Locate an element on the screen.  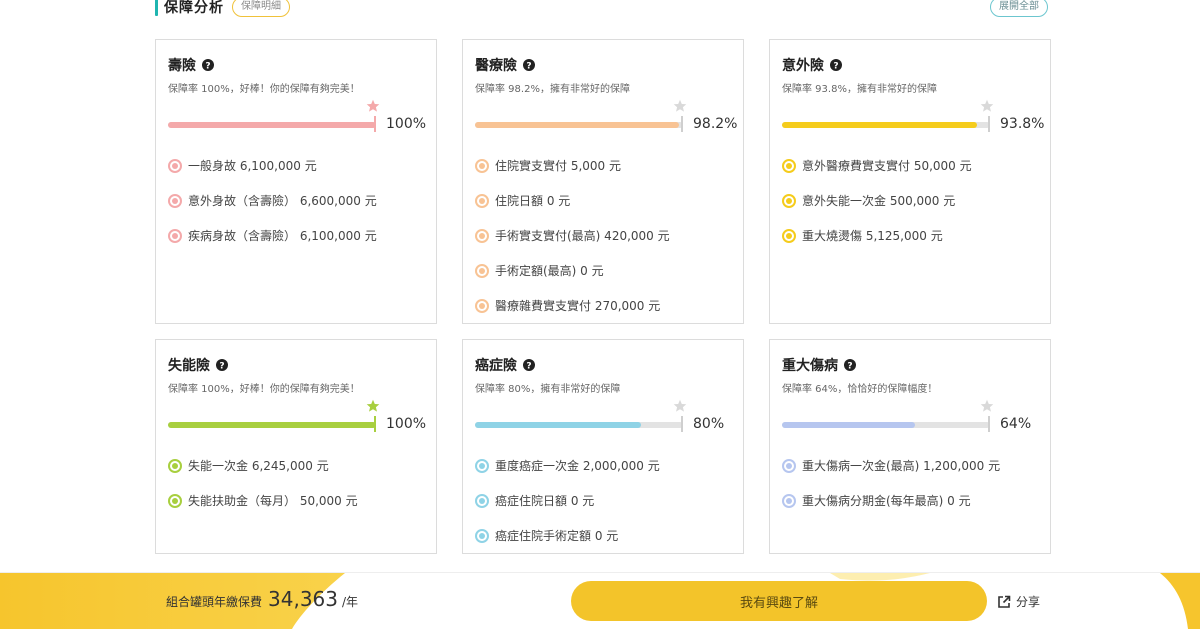
item-accident-disability-lump: 意外失能一次金 500,000 元 is located at coordinates (877, 200).